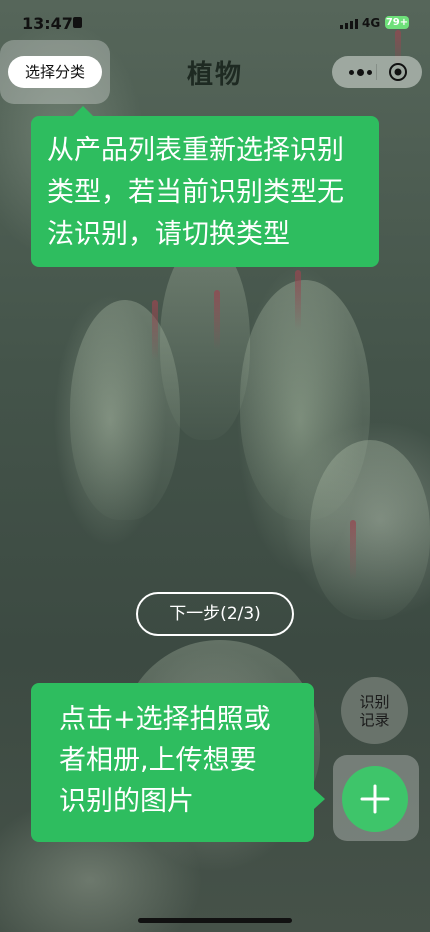 The image size is (430, 932). Describe the element at coordinates (165, 719) in the screenshot. I see `tooltip-line: 点击+选择拍照或` at that location.